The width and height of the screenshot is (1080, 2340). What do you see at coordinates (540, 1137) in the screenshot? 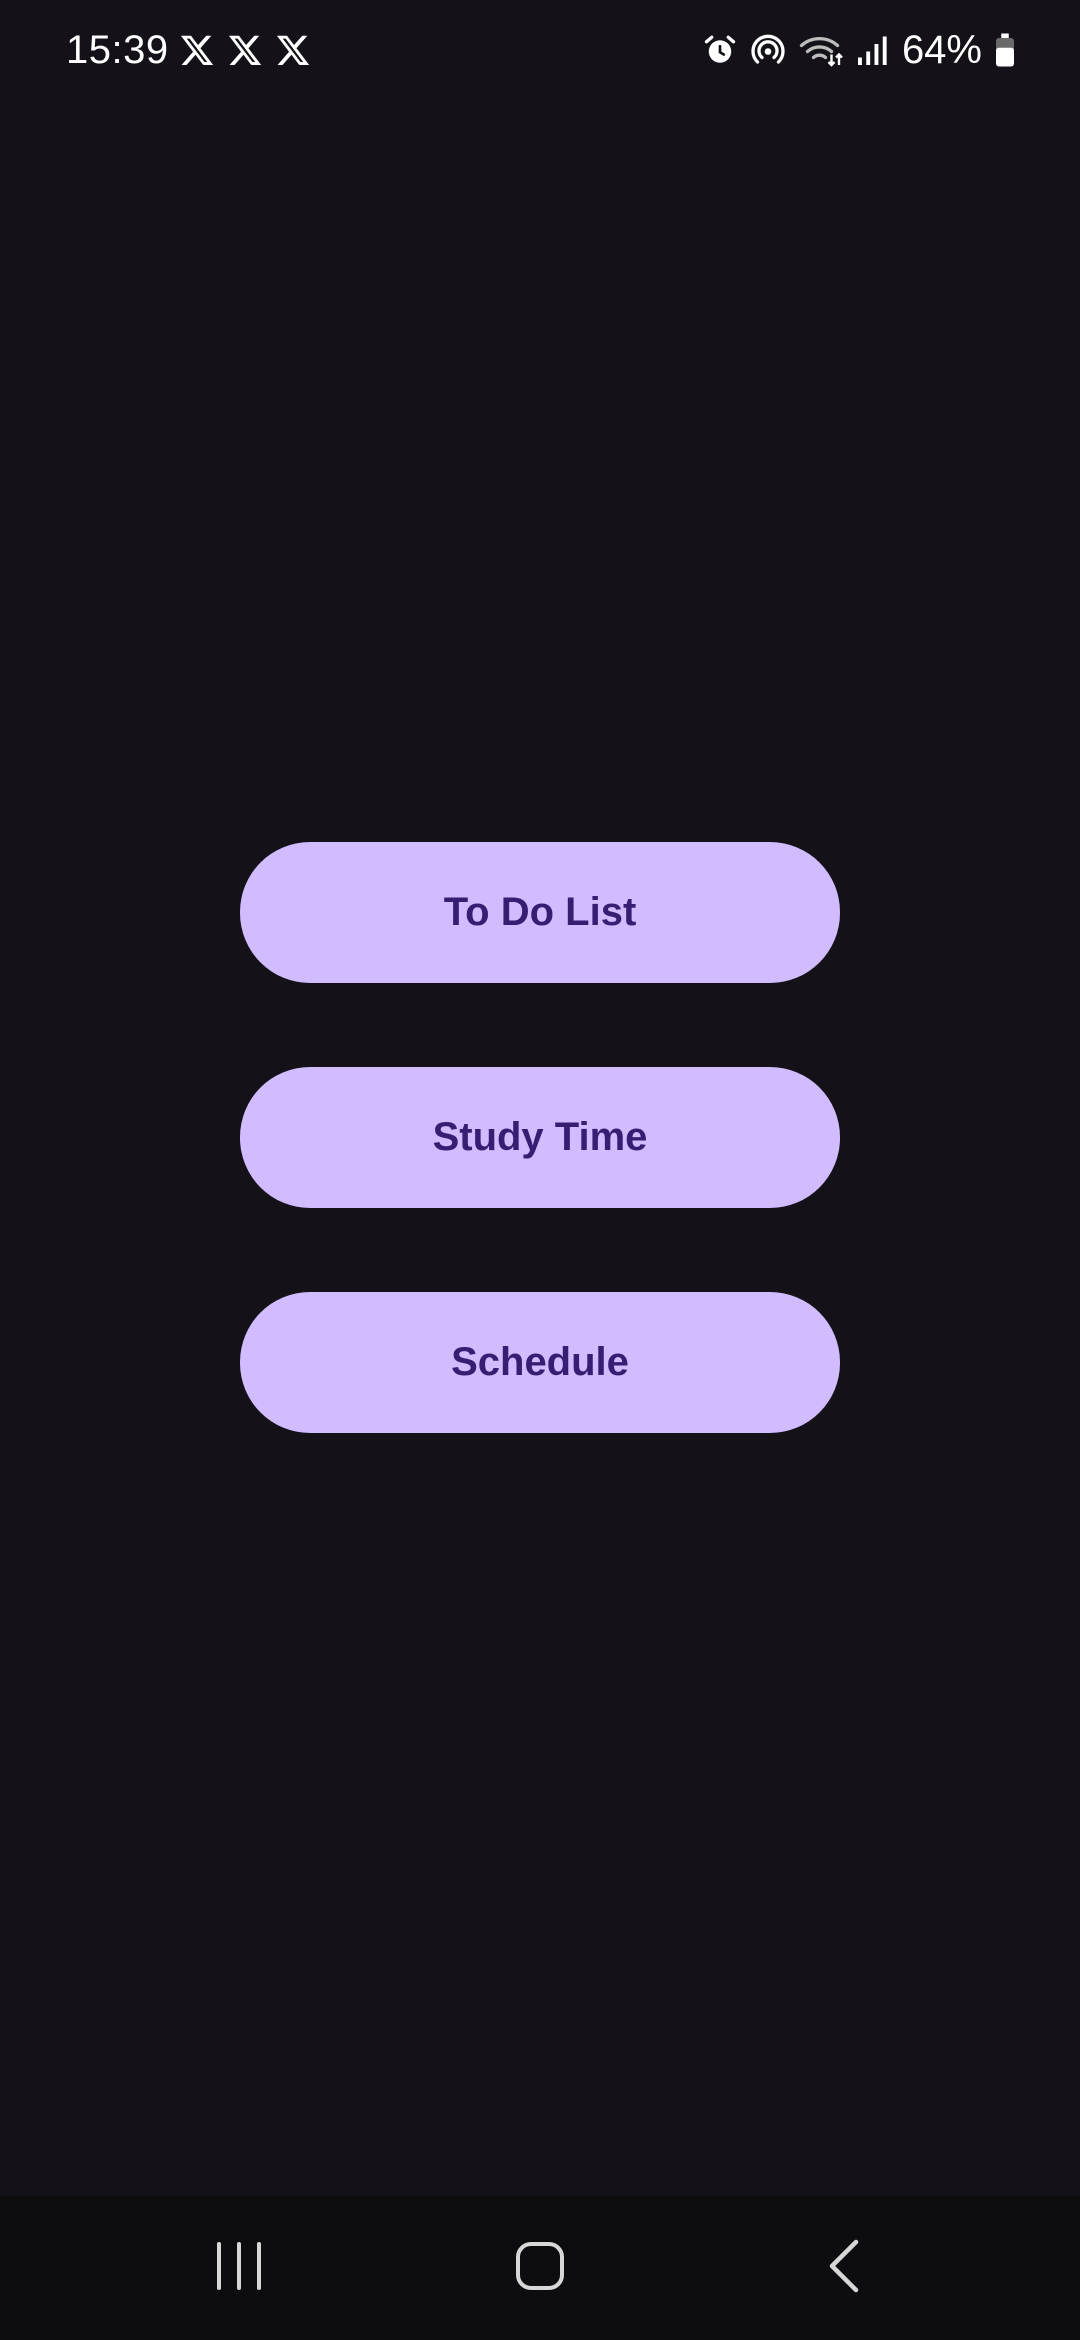
I see `study-time-button: Study Time` at bounding box center [540, 1137].